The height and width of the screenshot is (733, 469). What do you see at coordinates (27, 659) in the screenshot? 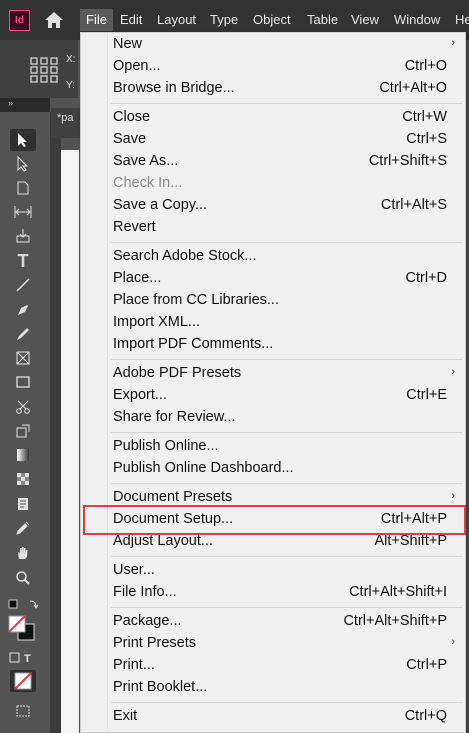
I see `svg-text: T` at bounding box center [27, 659].